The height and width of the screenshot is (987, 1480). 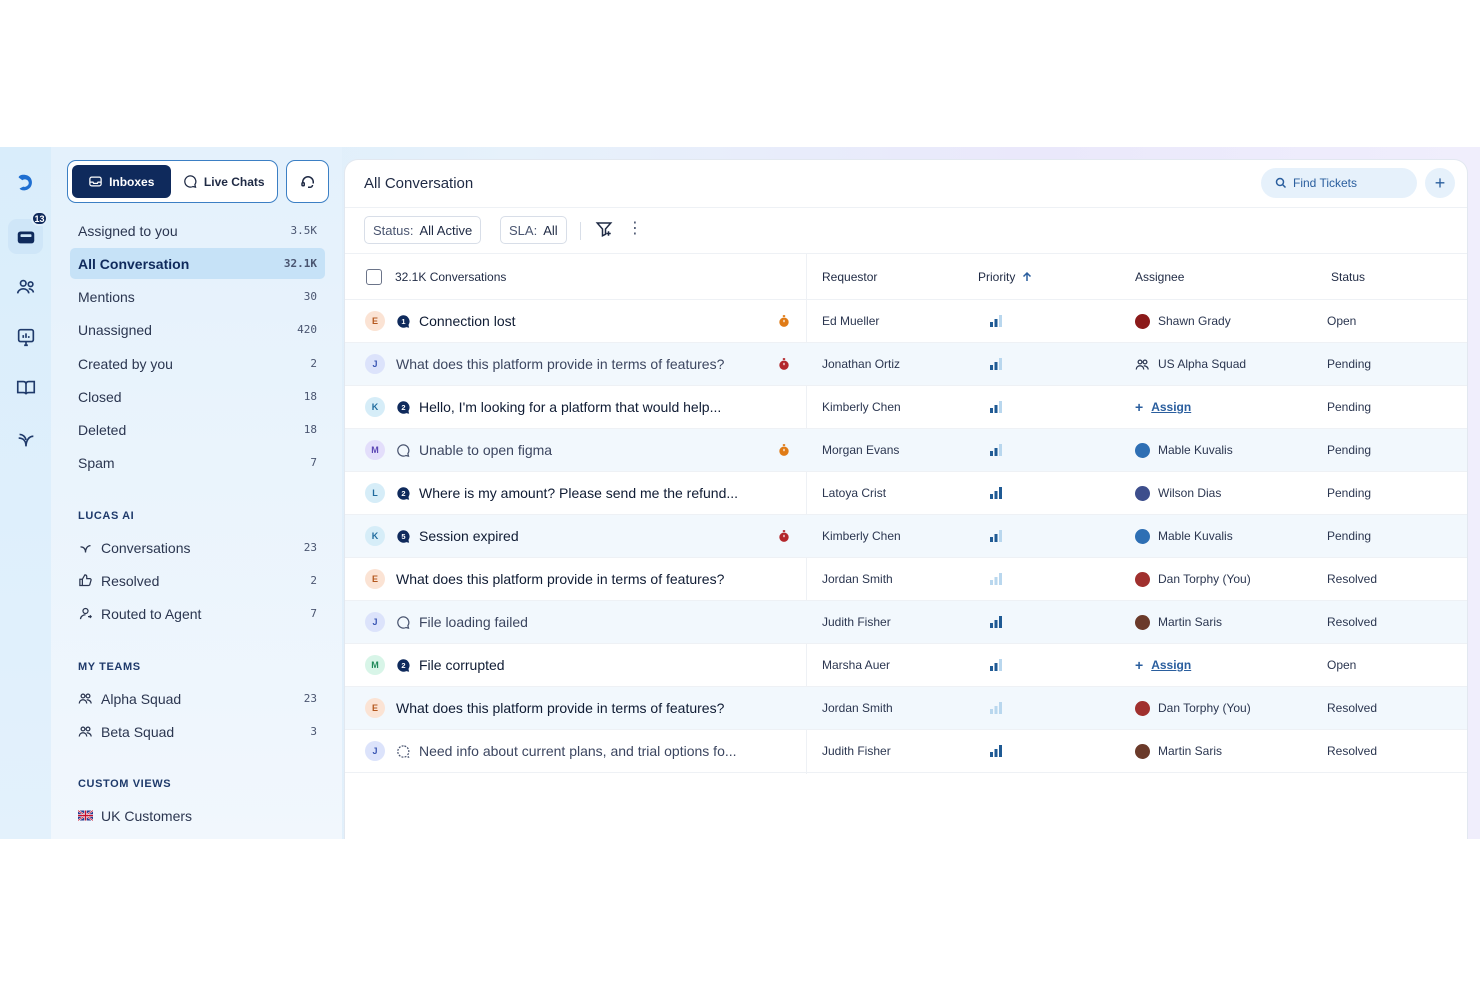 What do you see at coordinates (1339, 183) in the screenshot?
I see `find-tickets-search: Find Tickets` at bounding box center [1339, 183].